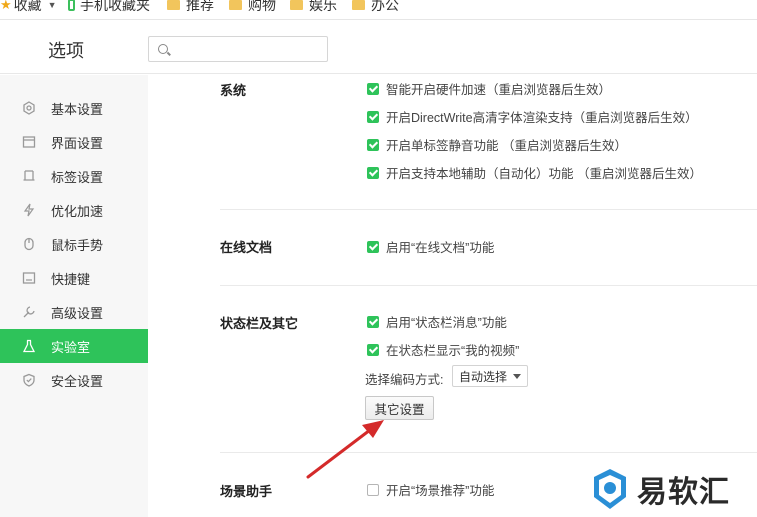  I want to click on watermark-text: 易软汇, so click(683, 492).